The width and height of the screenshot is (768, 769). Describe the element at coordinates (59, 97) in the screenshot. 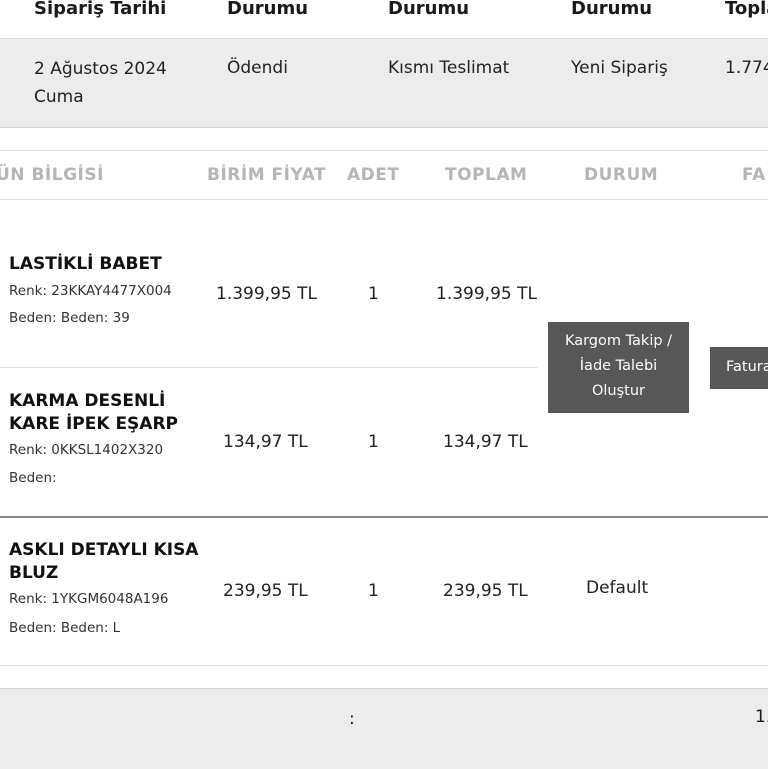

I see `order-date-line2: Cuma` at that location.